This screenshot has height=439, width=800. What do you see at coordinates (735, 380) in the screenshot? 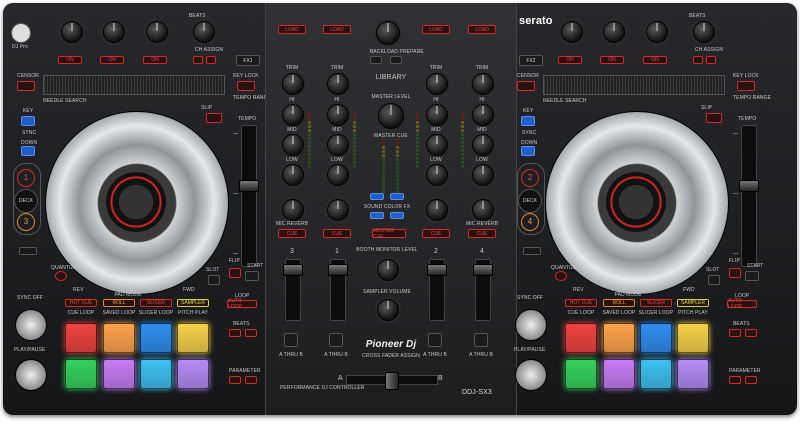
I see `parameter-minus-button-right` at bounding box center [735, 380].